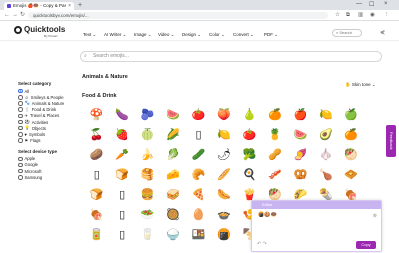 The image size is (399, 253). What do you see at coordinates (360, 15) in the screenshot?
I see `sidebar-icon: ▥` at bounding box center [360, 15].